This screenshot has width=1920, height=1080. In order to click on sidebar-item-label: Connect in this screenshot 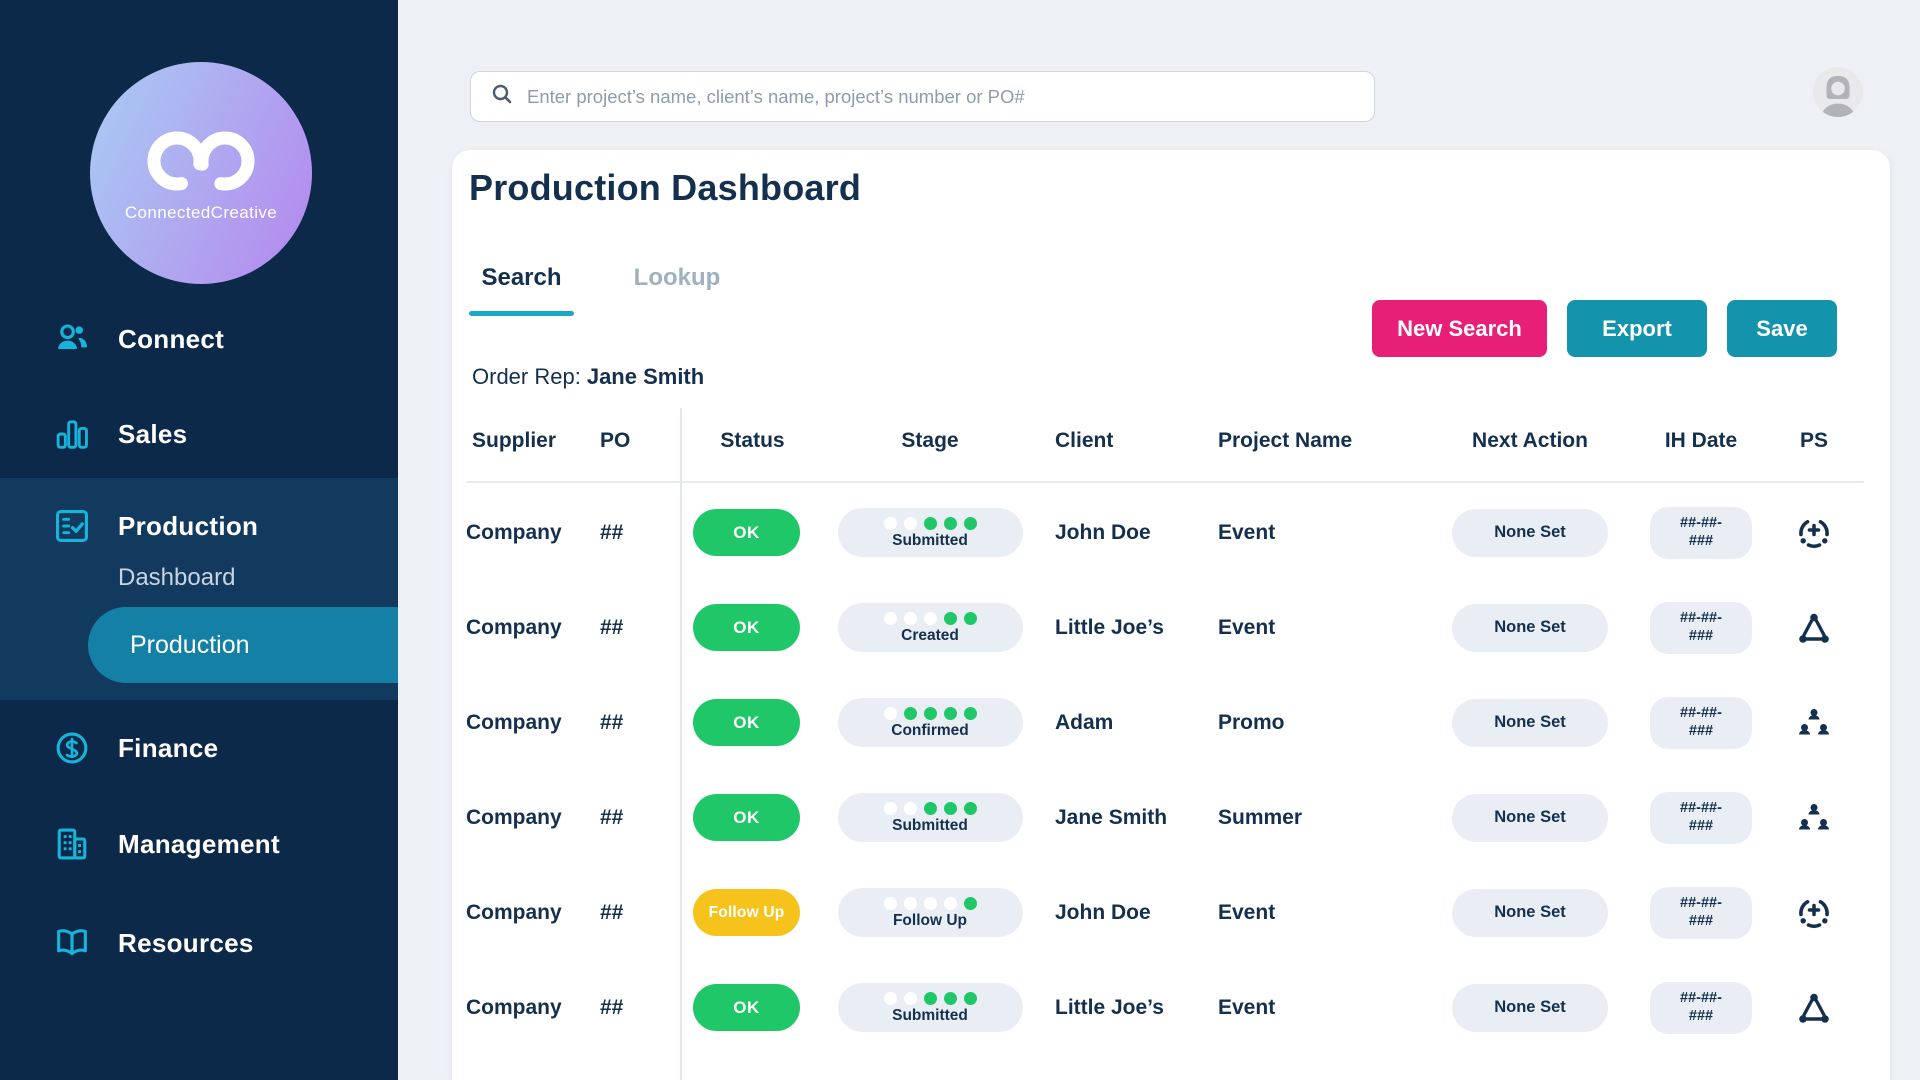, I will do `click(171, 338)`.